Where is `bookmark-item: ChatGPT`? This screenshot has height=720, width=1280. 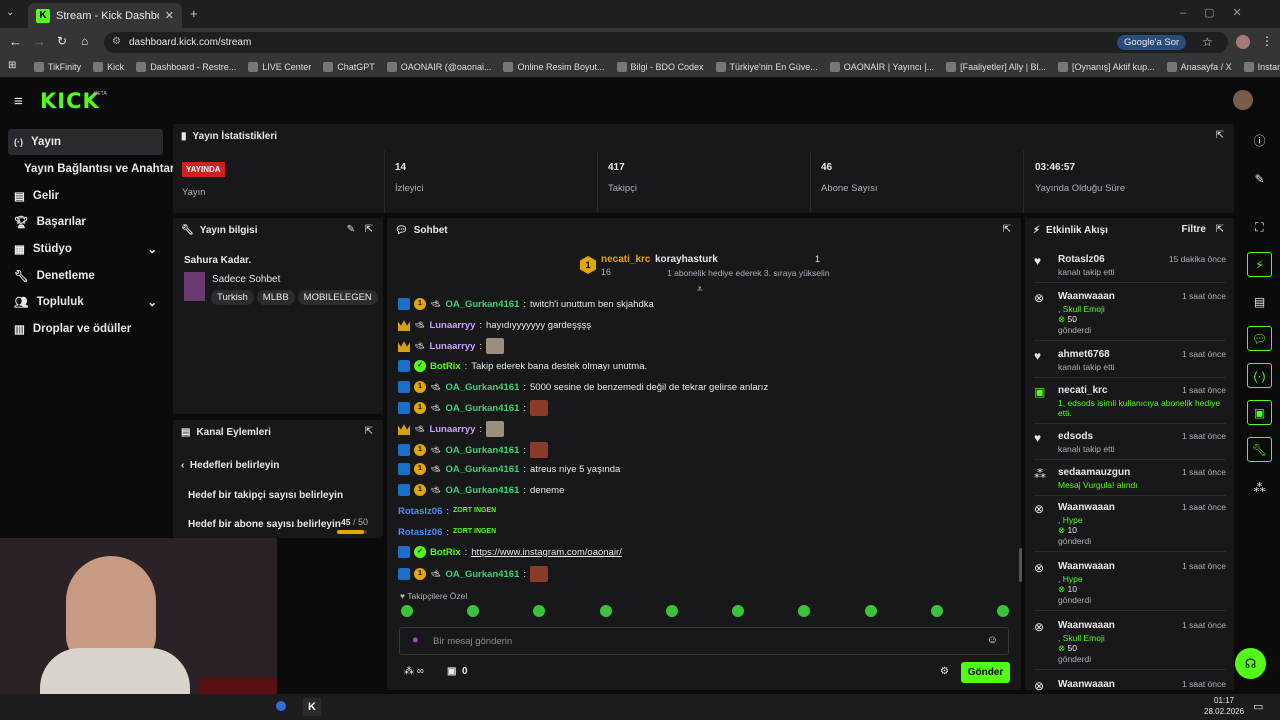 bookmark-item: ChatGPT is located at coordinates (349, 66).